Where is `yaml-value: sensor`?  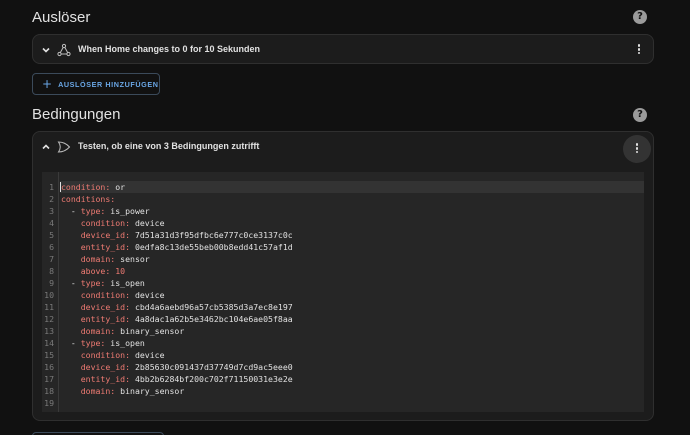 yaml-value: sensor is located at coordinates (132, 259).